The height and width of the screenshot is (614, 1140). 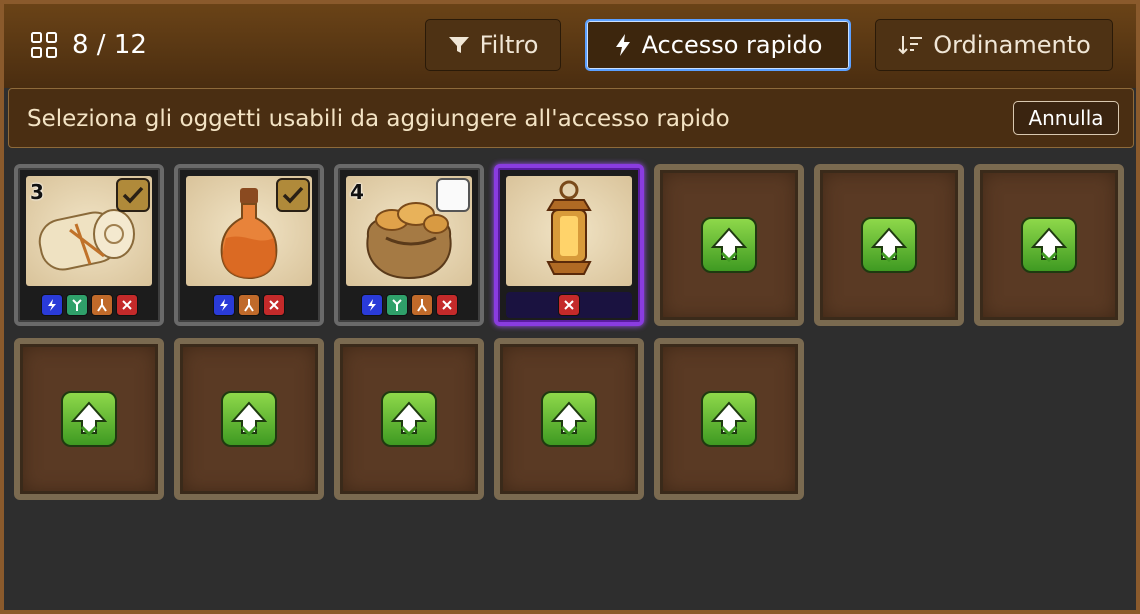 I want to click on lantern-icon, so click(x=569, y=227).